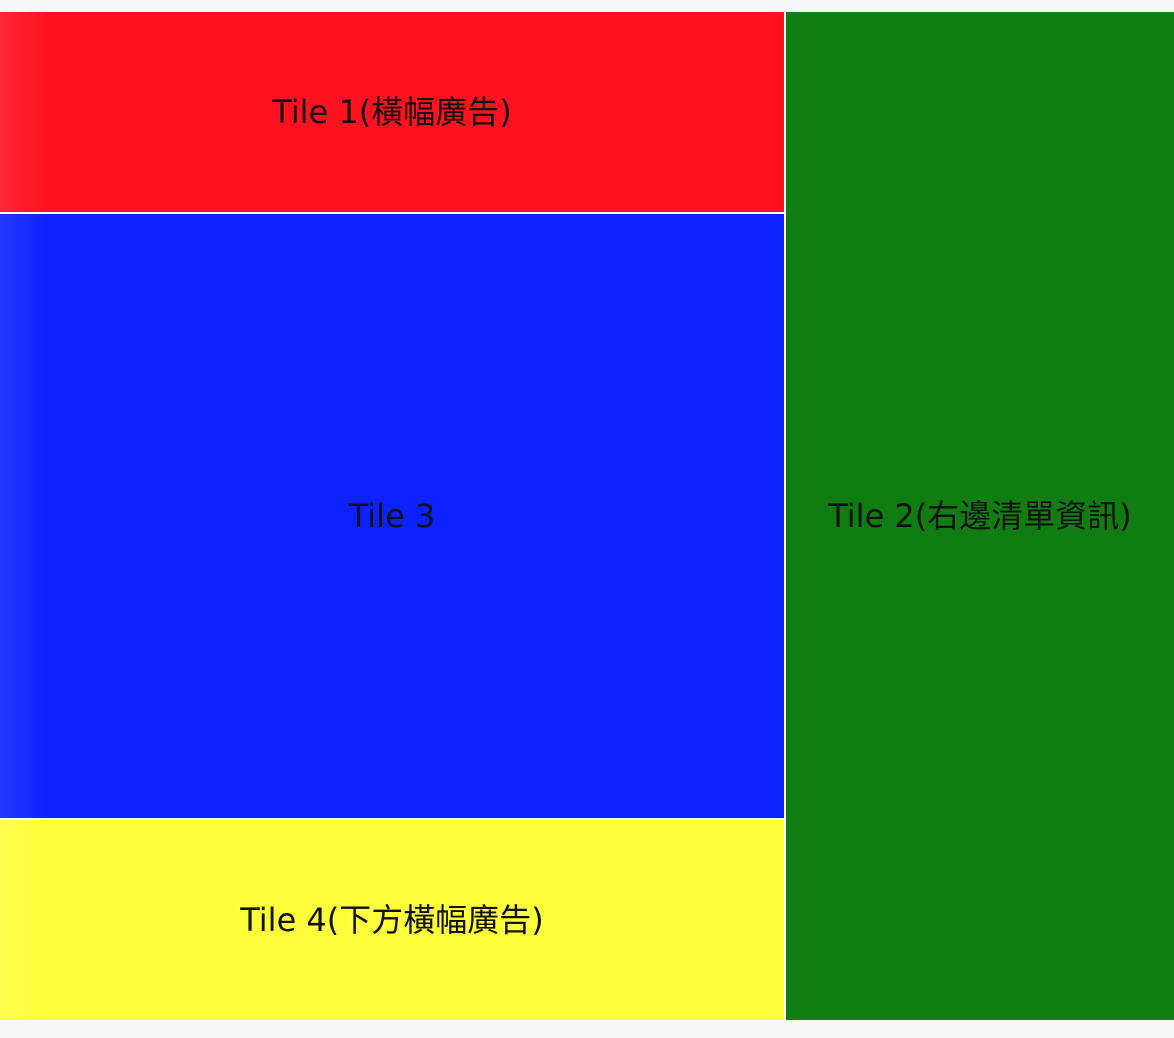 This screenshot has height=1038, width=1174. I want to click on tile-1-banner: Tile 1(橫幅廣告), so click(392, 112).